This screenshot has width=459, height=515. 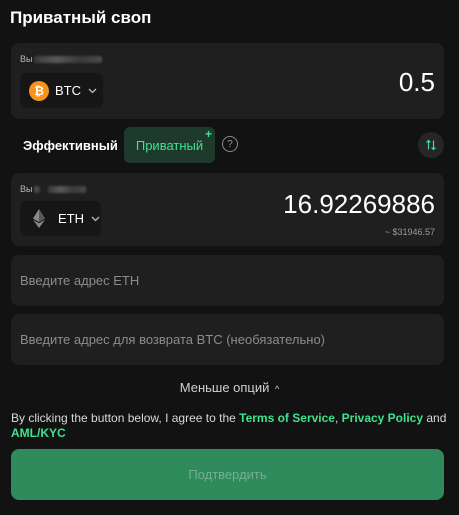 What do you see at coordinates (287, 418) in the screenshot?
I see `terms-of-service-link: Terms of Service` at bounding box center [287, 418].